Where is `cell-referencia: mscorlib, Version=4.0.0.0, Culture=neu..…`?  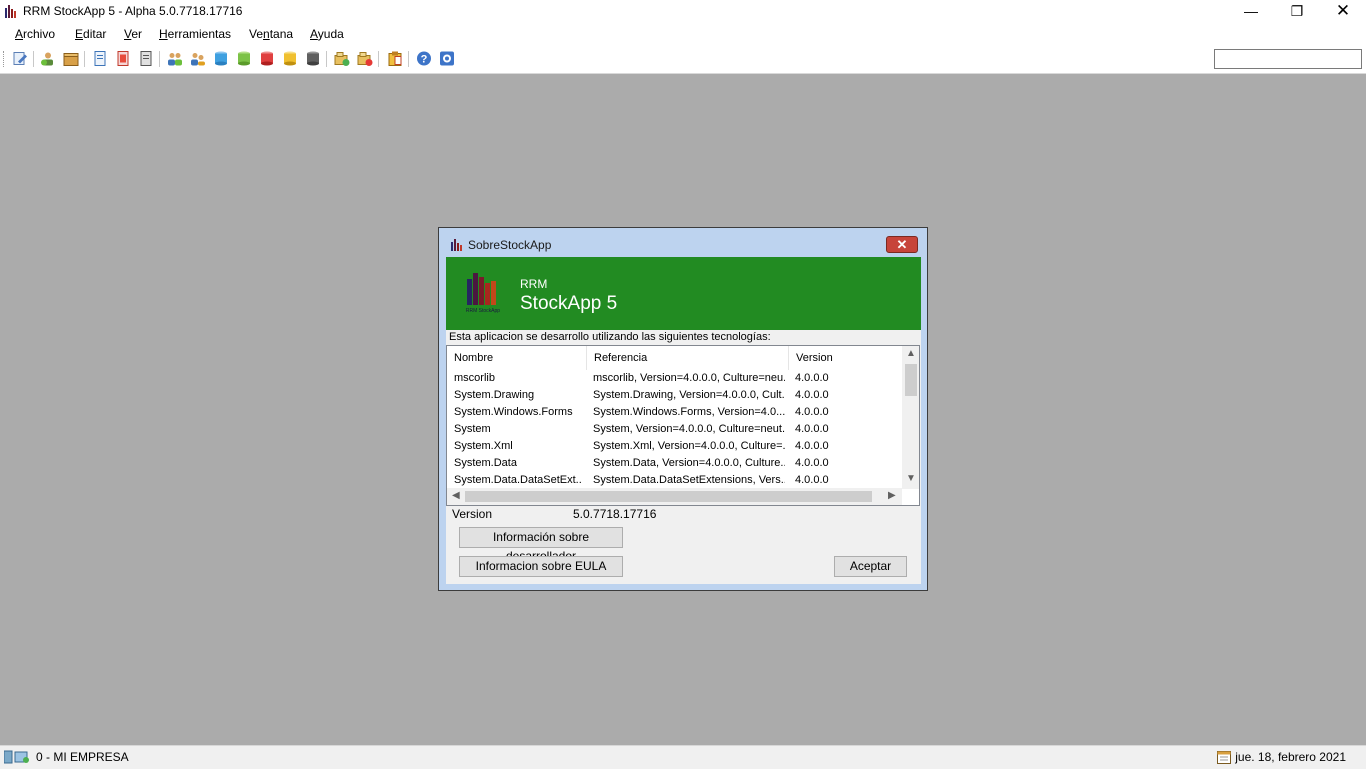 cell-referencia: mscorlib, Version=4.0.0.0, Culture=neu..… is located at coordinates (689, 378).